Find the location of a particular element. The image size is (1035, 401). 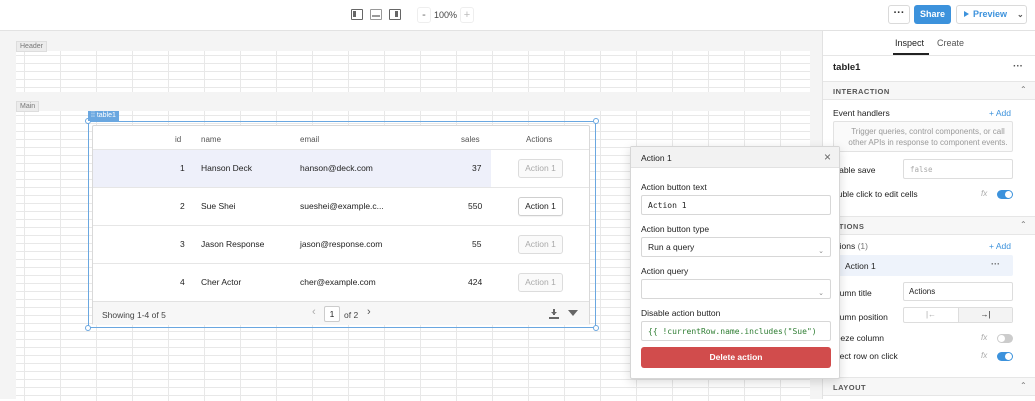

layout-right-panel-icon is located at coordinates (395, 14).